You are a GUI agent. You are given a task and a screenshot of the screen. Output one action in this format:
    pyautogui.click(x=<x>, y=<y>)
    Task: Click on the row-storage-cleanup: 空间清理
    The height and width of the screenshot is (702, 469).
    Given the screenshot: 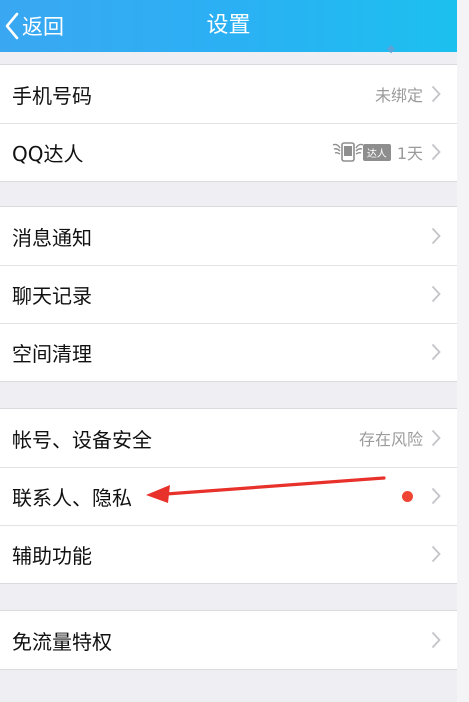 What is the action you would take?
    pyautogui.click(x=228, y=352)
    